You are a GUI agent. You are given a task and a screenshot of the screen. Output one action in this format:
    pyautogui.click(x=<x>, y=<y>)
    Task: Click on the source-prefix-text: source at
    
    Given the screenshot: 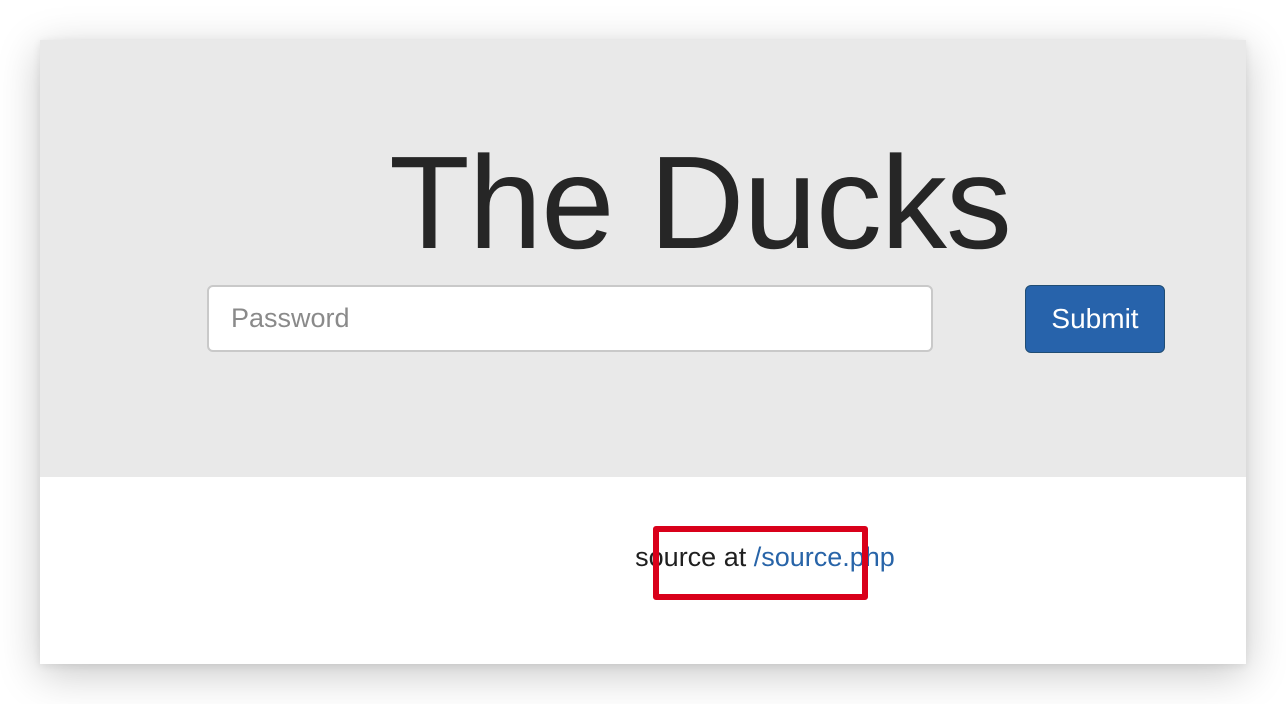 What is the action you would take?
    pyautogui.click(x=691, y=557)
    